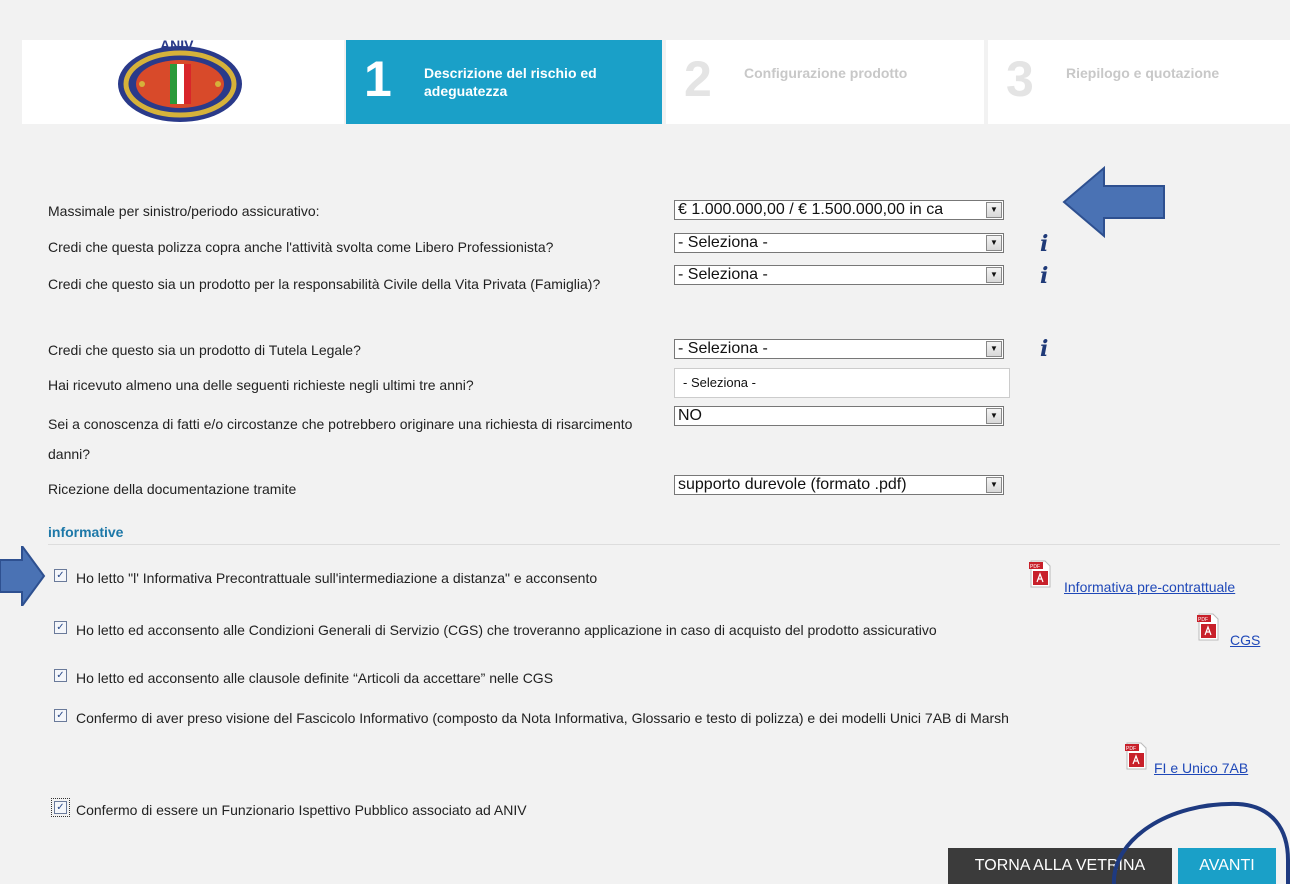 The width and height of the screenshot is (1290, 884). Describe the element at coordinates (1200, 842) in the screenshot. I see `annotation-circle-icon` at that location.